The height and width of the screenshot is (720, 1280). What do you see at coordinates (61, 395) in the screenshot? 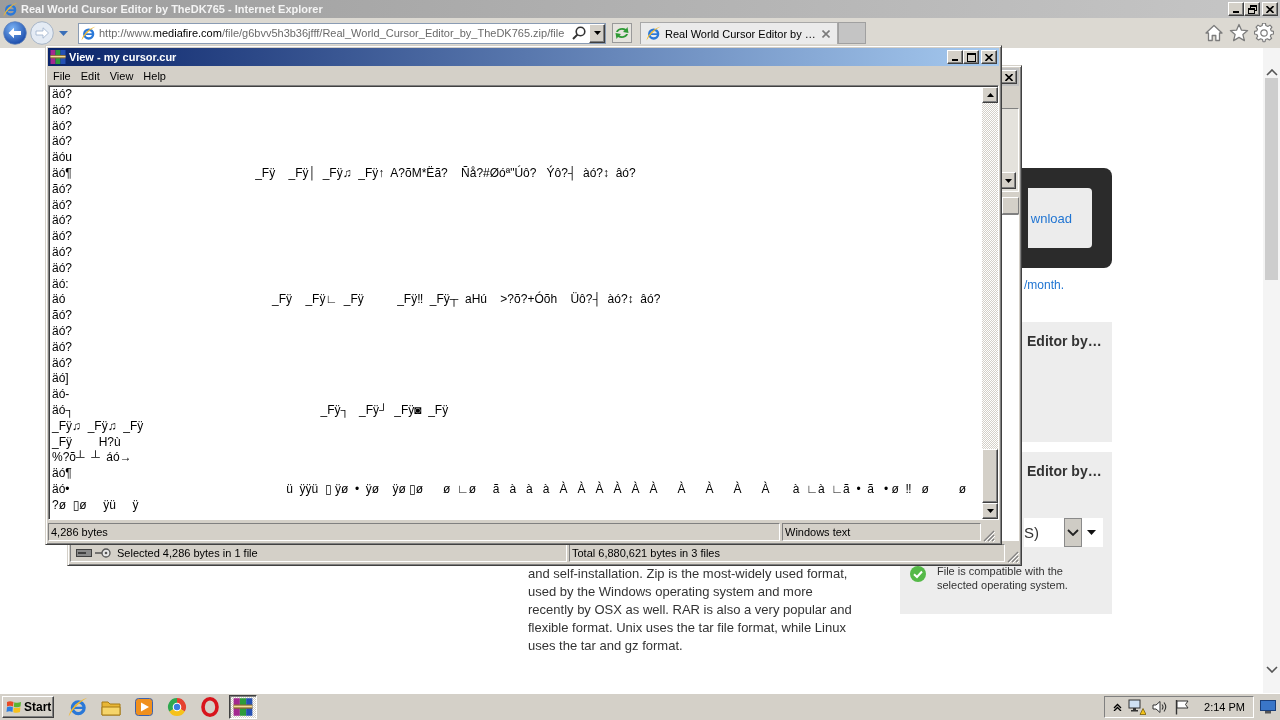
I see `text-line: äó-` at bounding box center [61, 395].